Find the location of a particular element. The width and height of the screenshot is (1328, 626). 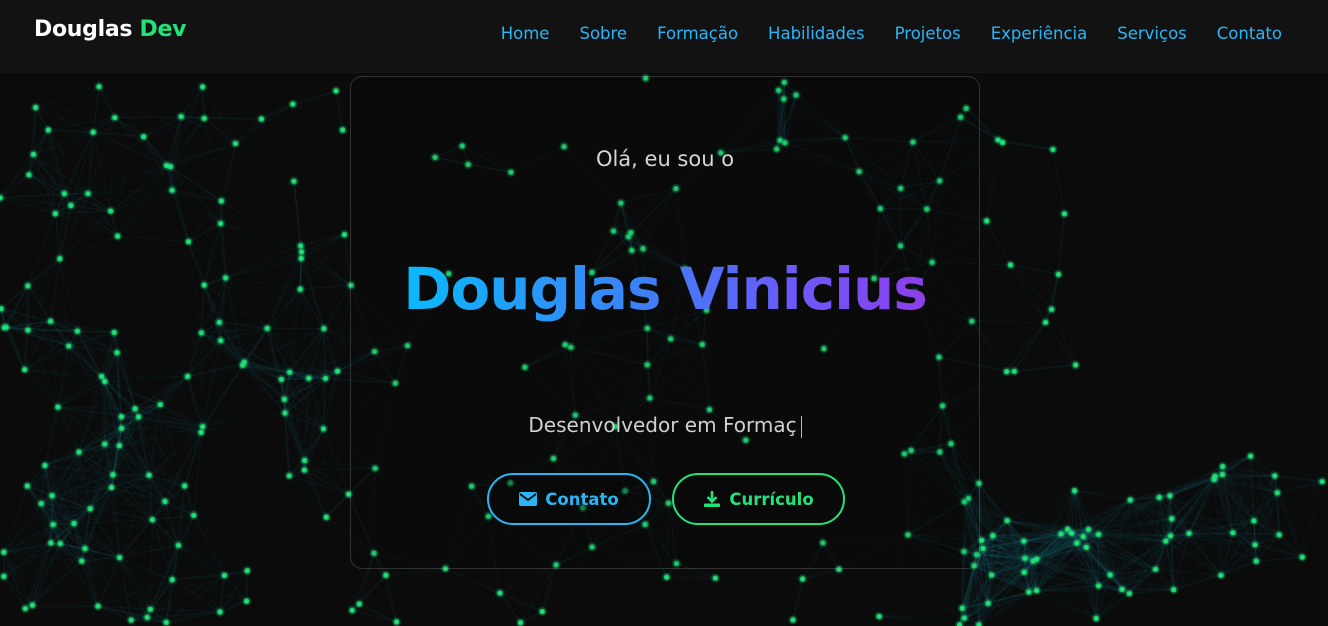

envelope-icon is located at coordinates (528, 499).